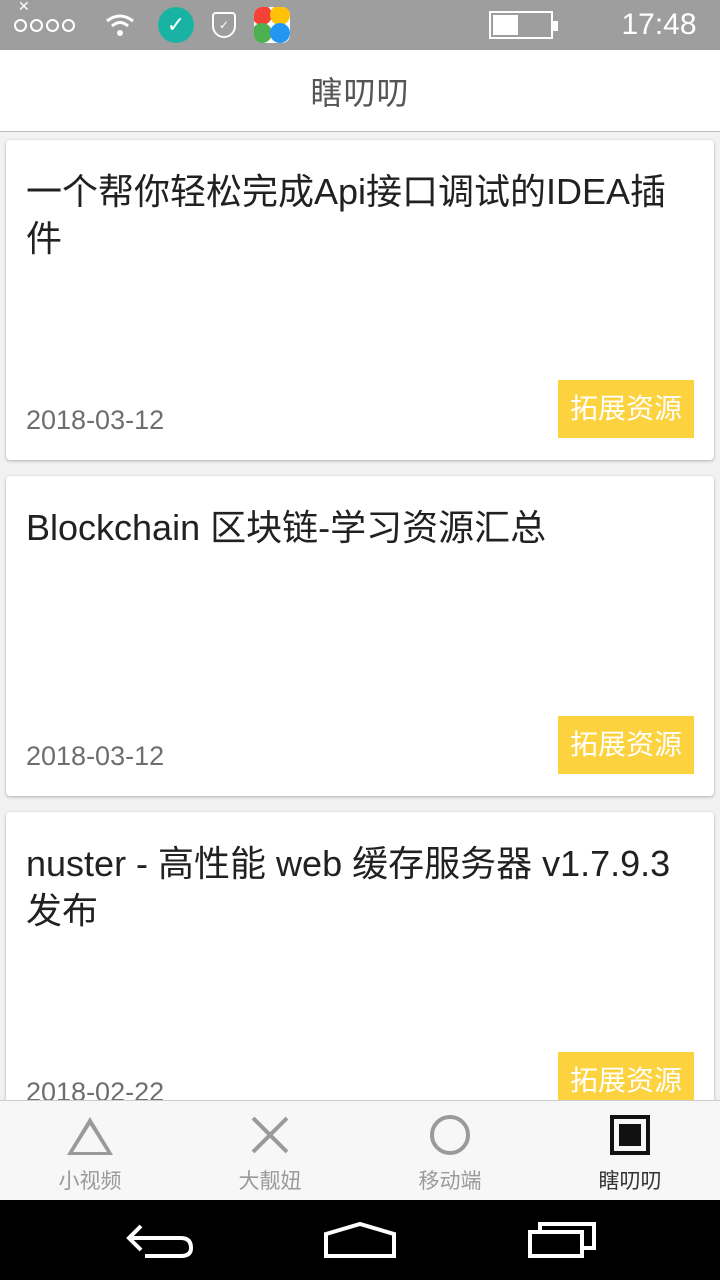 The height and width of the screenshot is (1280, 720). I want to click on tab-mobile: 移动端, so click(450, 1151).